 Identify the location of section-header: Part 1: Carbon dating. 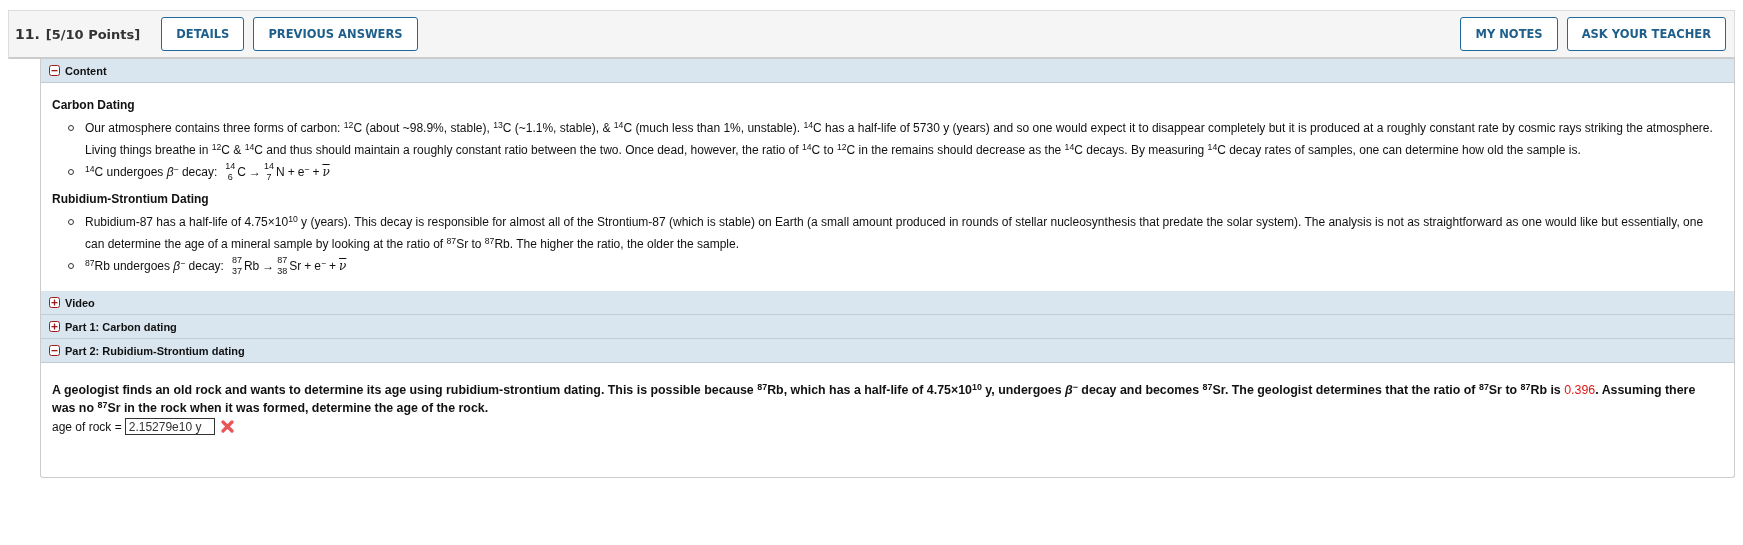
(887, 327).